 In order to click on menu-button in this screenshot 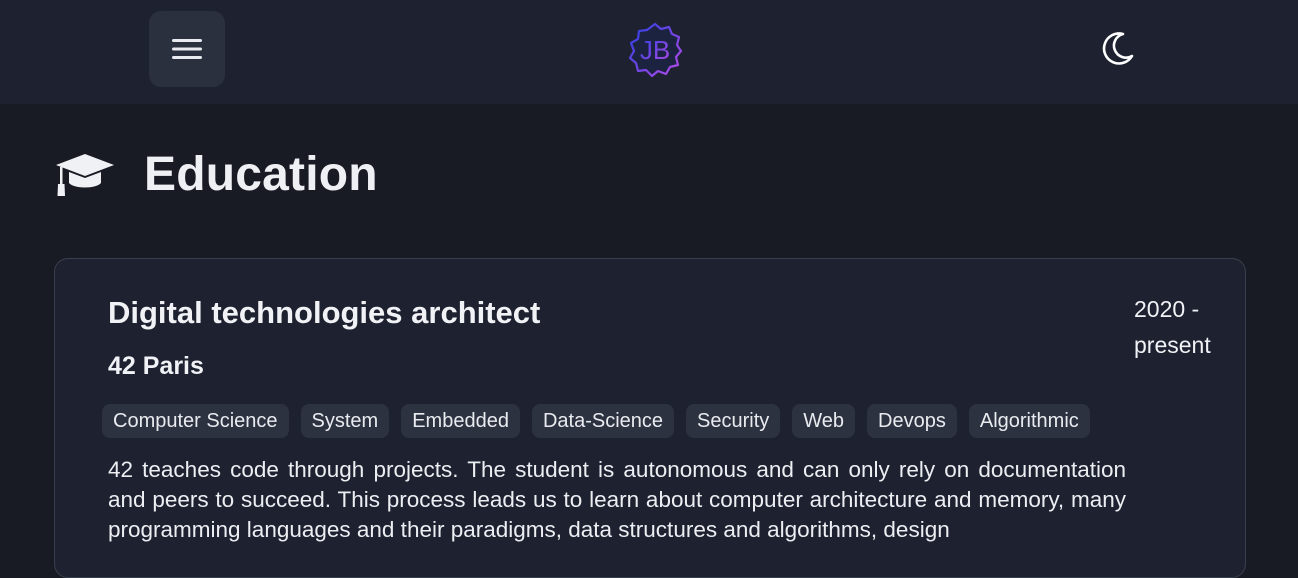, I will do `click(187, 49)`.